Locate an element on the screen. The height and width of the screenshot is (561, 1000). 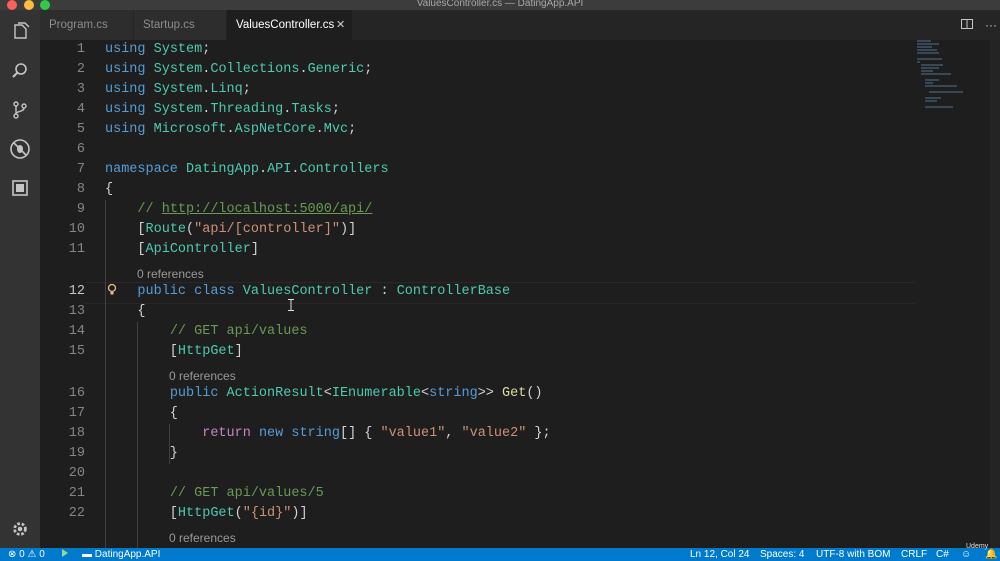
code-token: () is located at coordinates (534, 393).